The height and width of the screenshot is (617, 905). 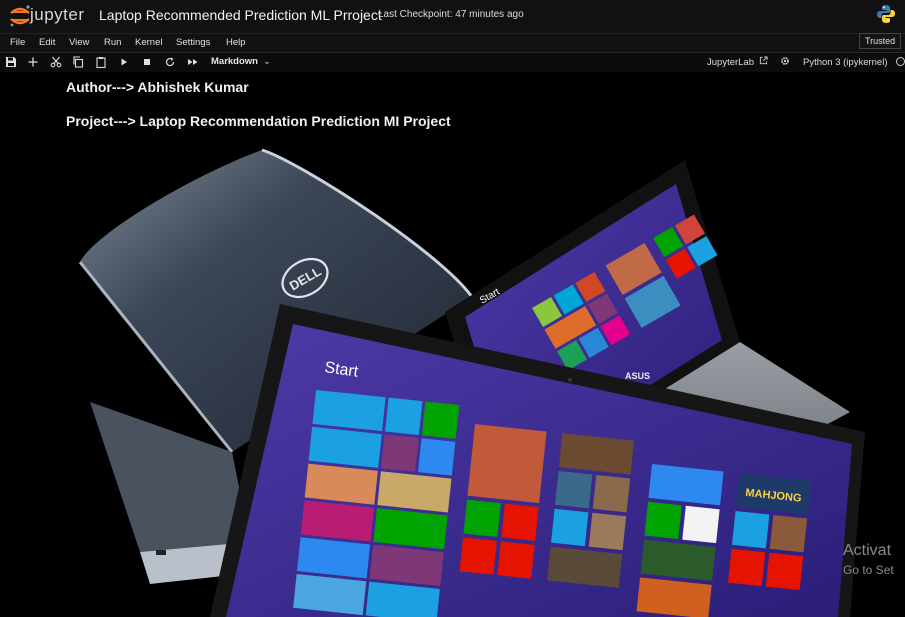 What do you see at coordinates (868, 559) in the screenshot?
I see `activate-windows-watermark: Activat Go to Set` at bounding box center [868, 559].